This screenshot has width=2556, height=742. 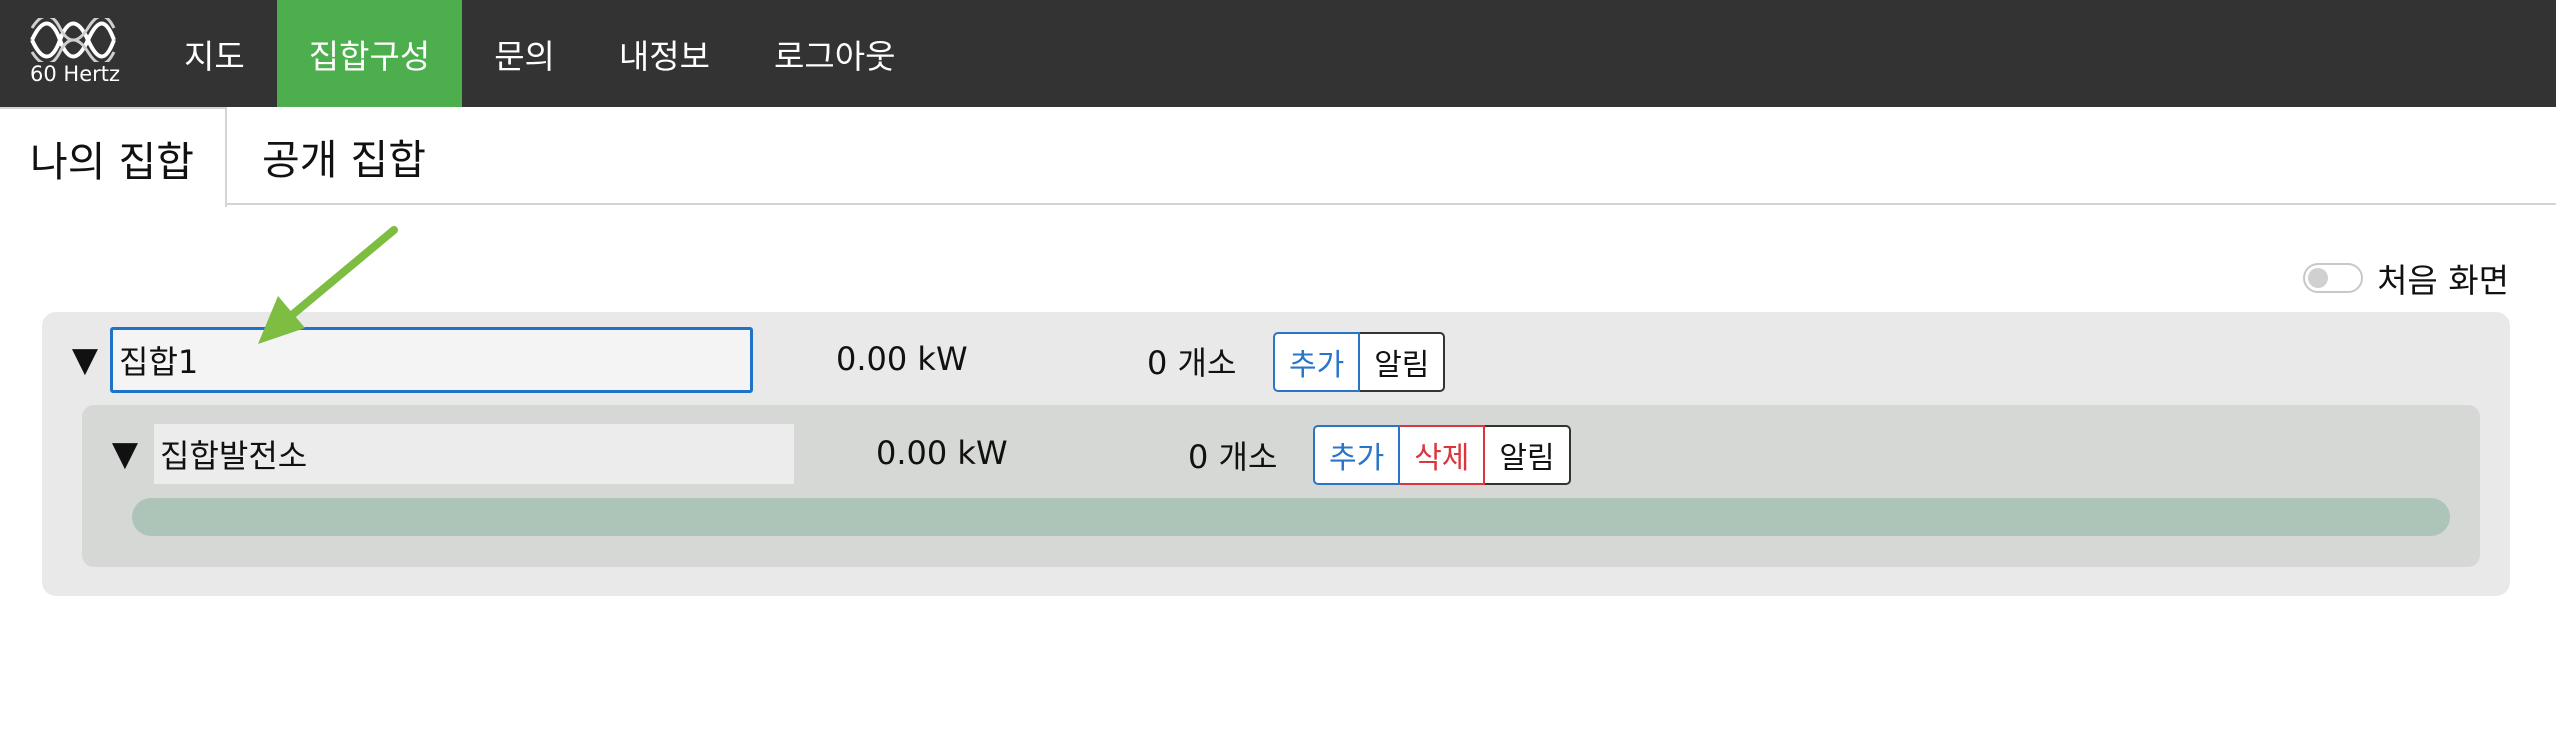 What do you see at coordinates (369, 53) in the screenshot?
I see `nav-item-aggregate-config: 집합구성` at bounding box center [369, 53].